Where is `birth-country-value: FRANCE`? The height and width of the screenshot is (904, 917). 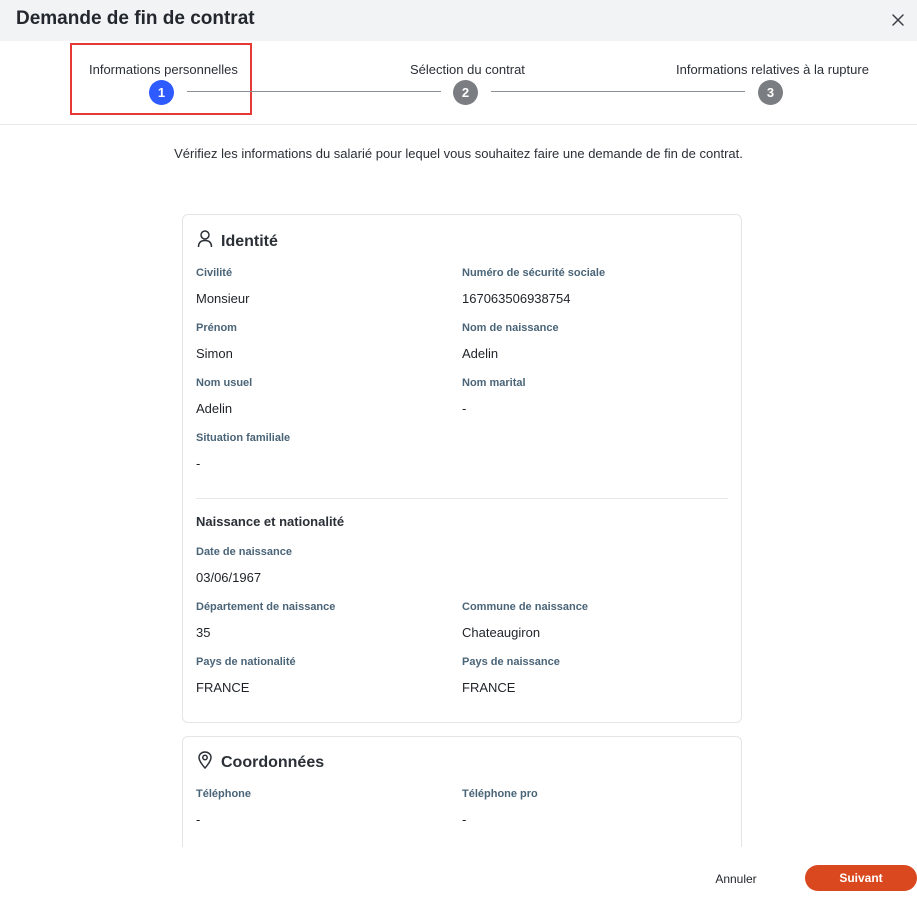 birth-country-value: FRANCE is located at coordinates (489, 687).